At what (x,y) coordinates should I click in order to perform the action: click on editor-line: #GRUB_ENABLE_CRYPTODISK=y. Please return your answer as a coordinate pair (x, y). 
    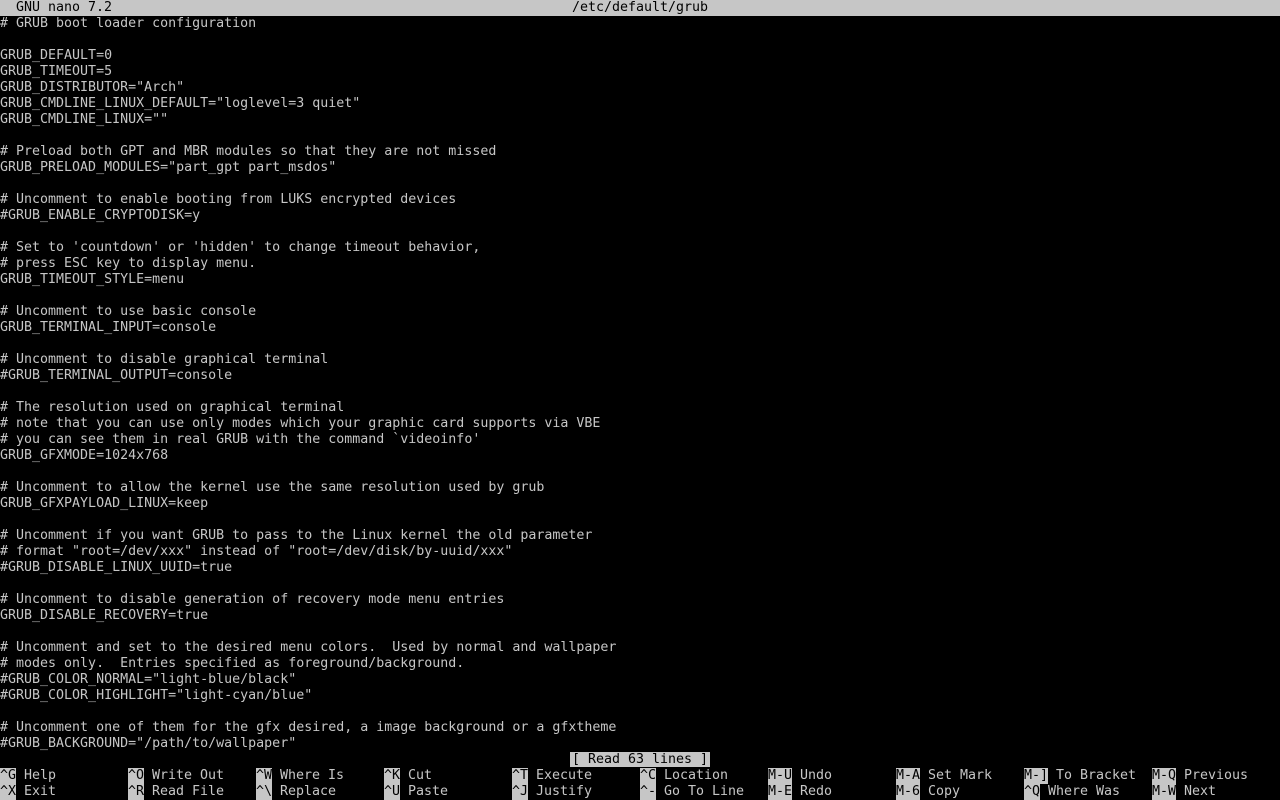
    Looking at the image, I should click on (640, 216).